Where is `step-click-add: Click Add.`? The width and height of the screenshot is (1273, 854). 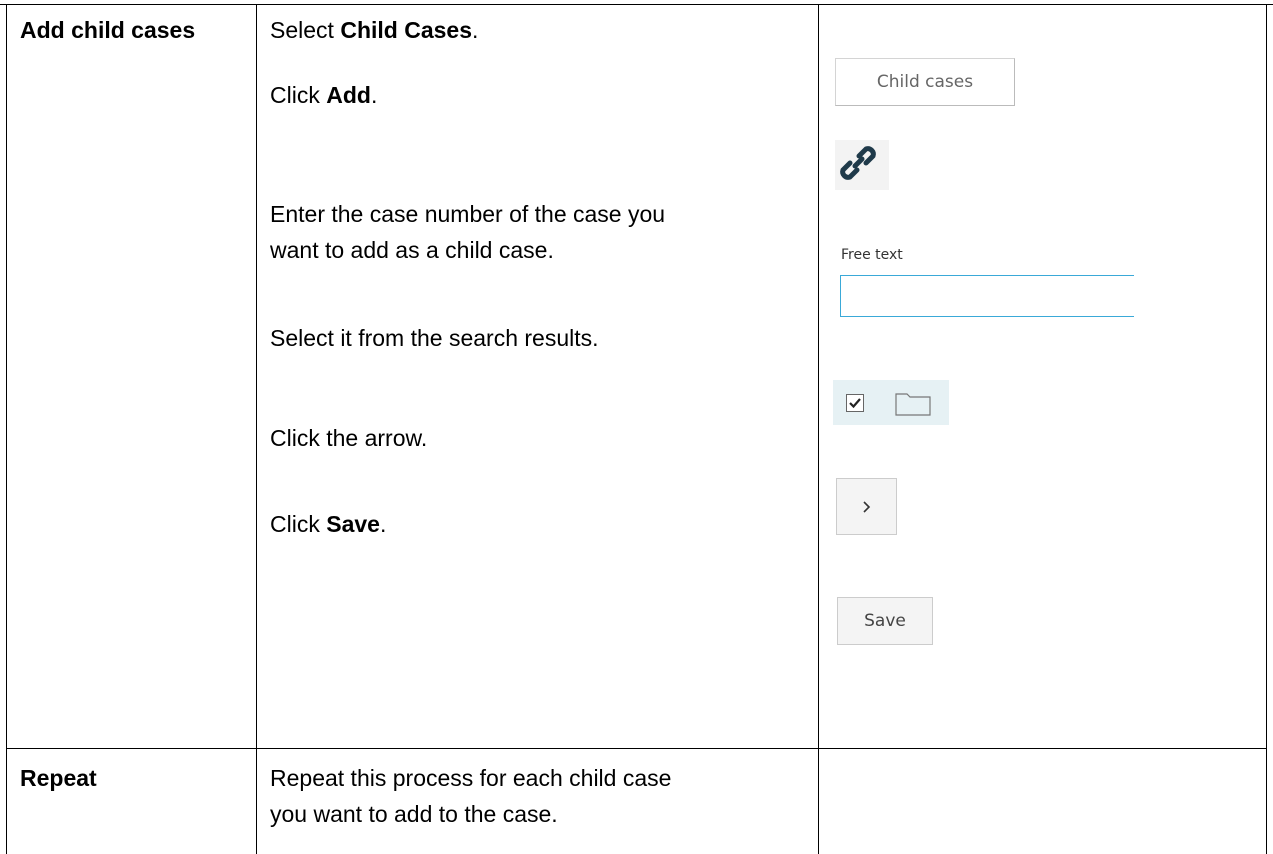
step-click-add: Click Add. is located at coordinates (323, 95).